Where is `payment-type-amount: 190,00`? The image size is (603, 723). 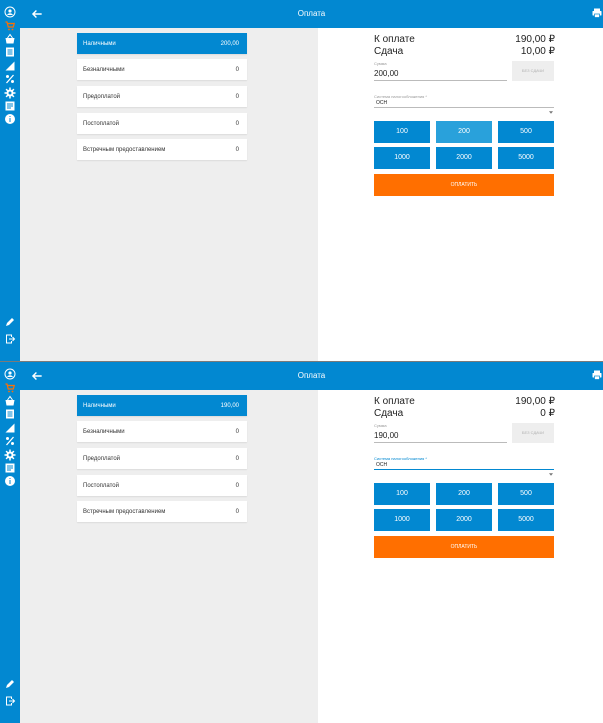
payment-type-amount: 190,00 is located at coordinates (229, 406).